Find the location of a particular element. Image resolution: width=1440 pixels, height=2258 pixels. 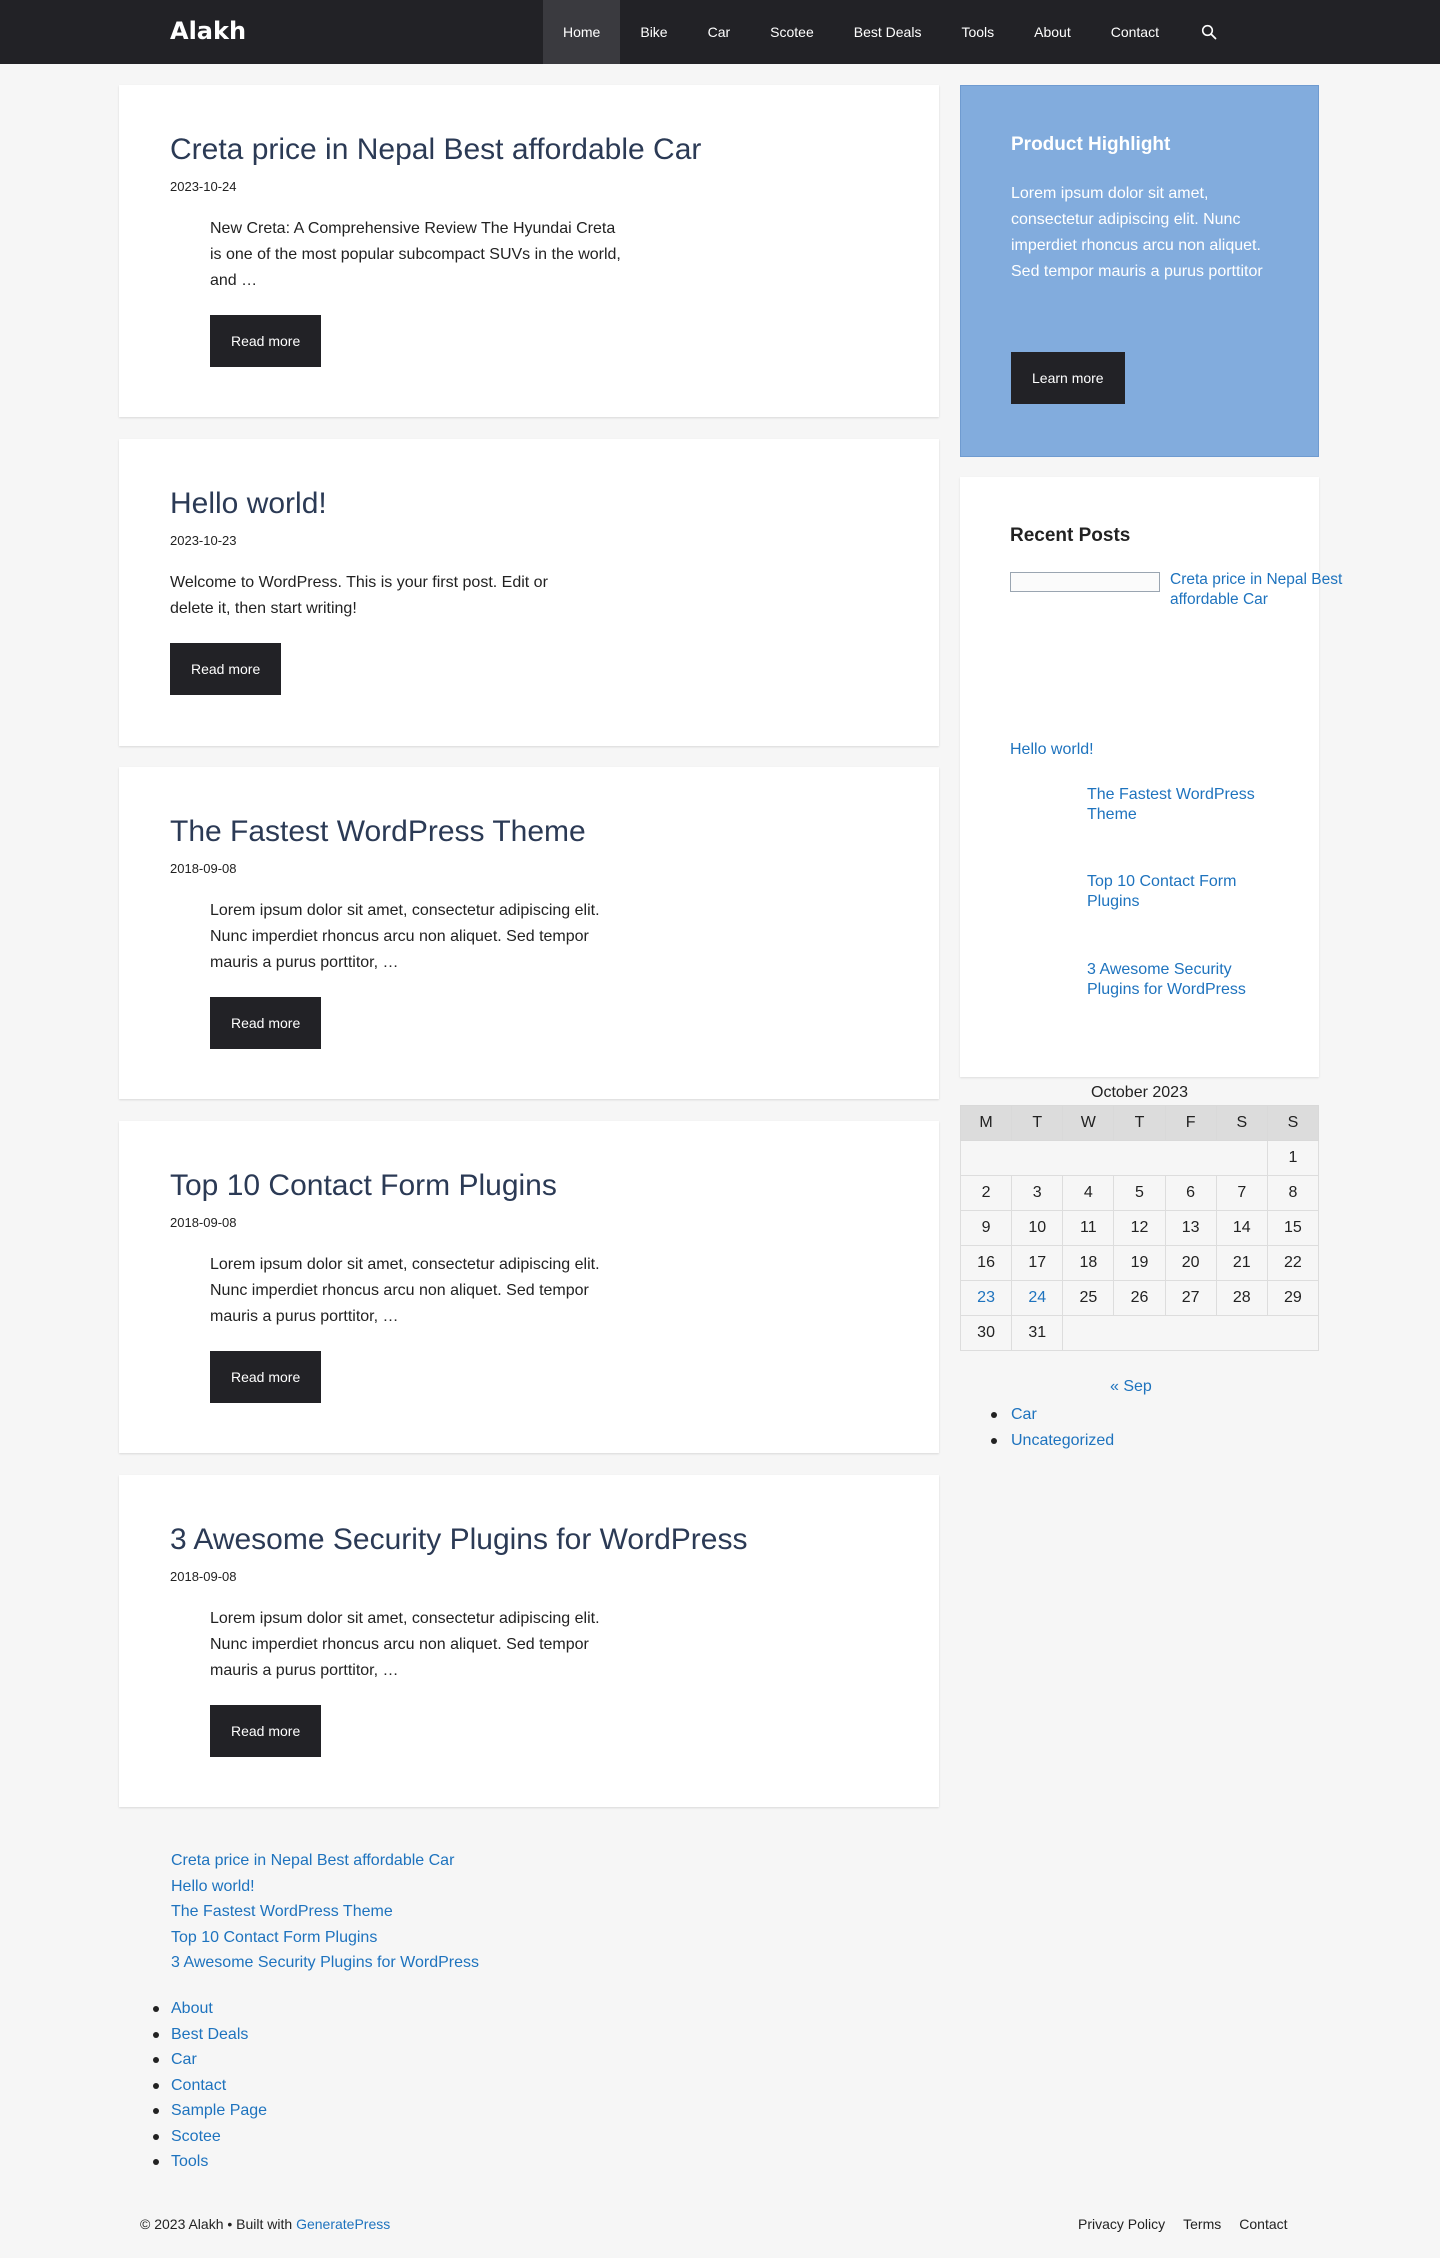

calendar-day: 28 is located at coordinates (1241, 1298).